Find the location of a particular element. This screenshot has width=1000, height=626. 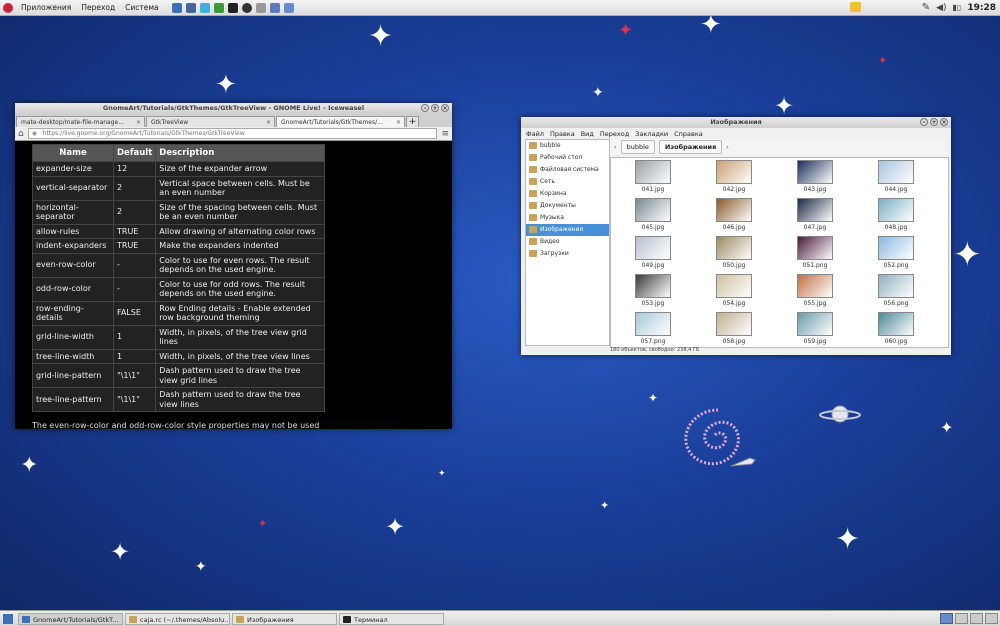

menu-edit: Правка is located at coordinates (562, 134).